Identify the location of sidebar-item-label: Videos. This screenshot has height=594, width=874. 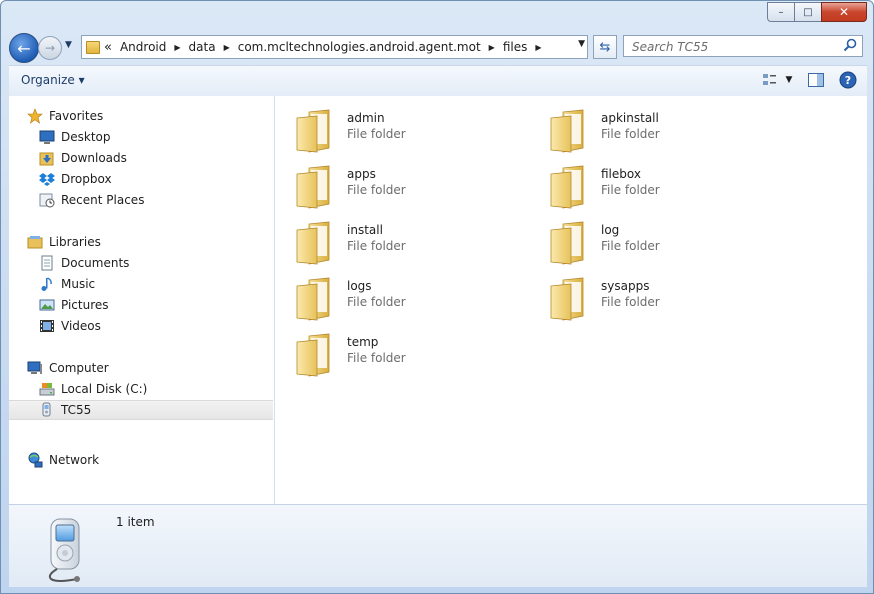
(81, 326).